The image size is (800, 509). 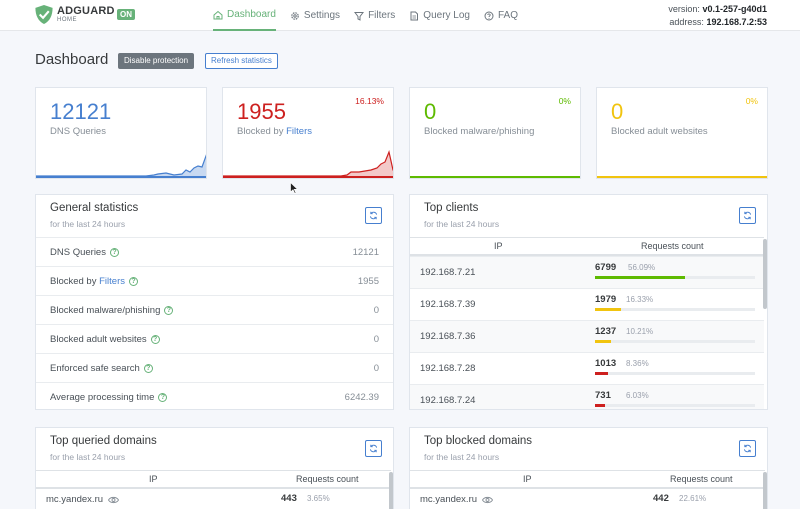 What do you see at coordinates (606, 331) in the screenshot?
I see `client-count: 1237` at bounding box center [606, 331].